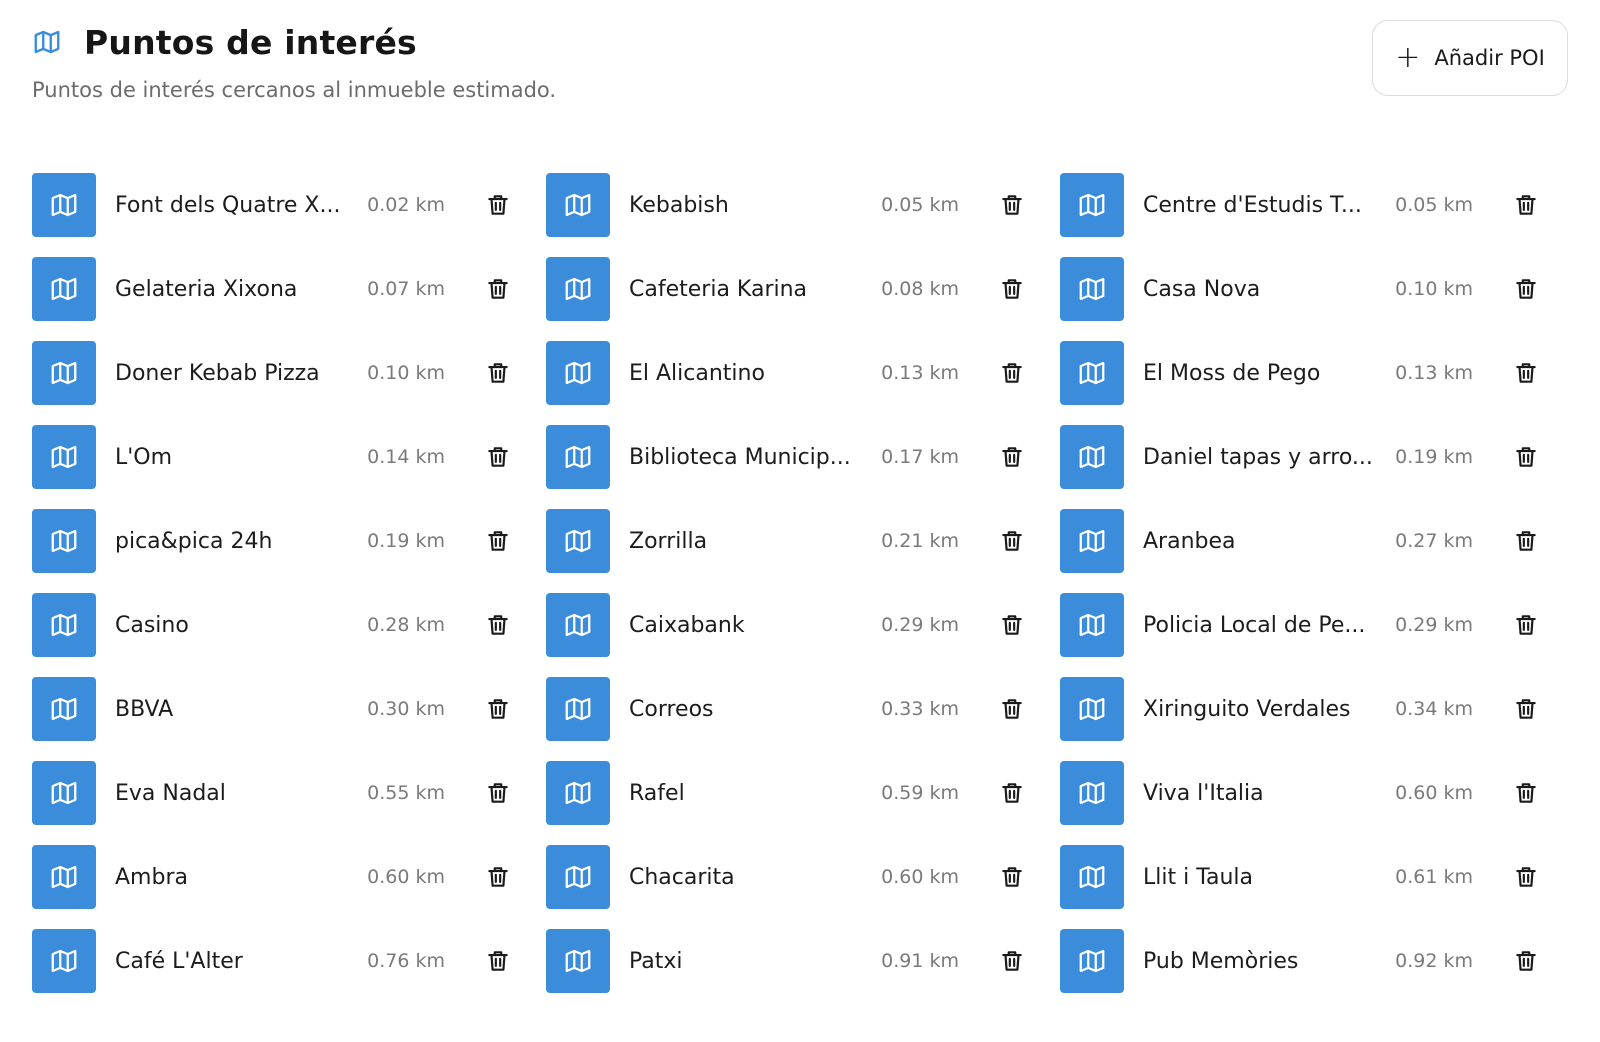 The image size is (1600, 1042). I want to click on poi-item: Patxi 0.91 km, so click(792, 961).